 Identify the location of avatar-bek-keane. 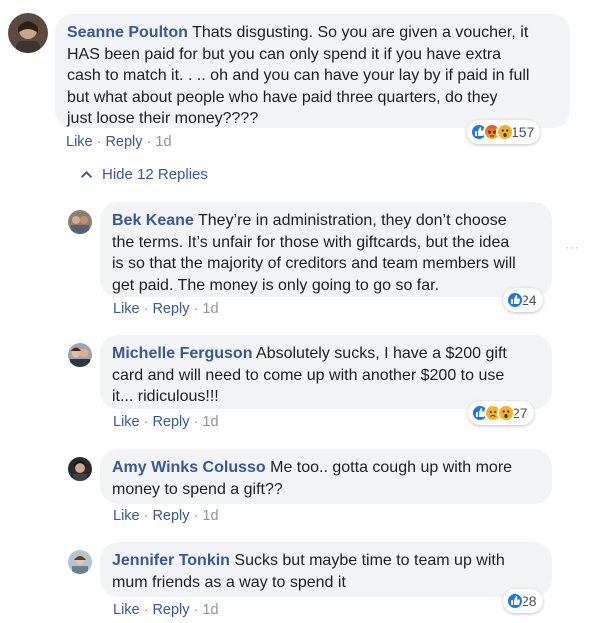
(80, 222).